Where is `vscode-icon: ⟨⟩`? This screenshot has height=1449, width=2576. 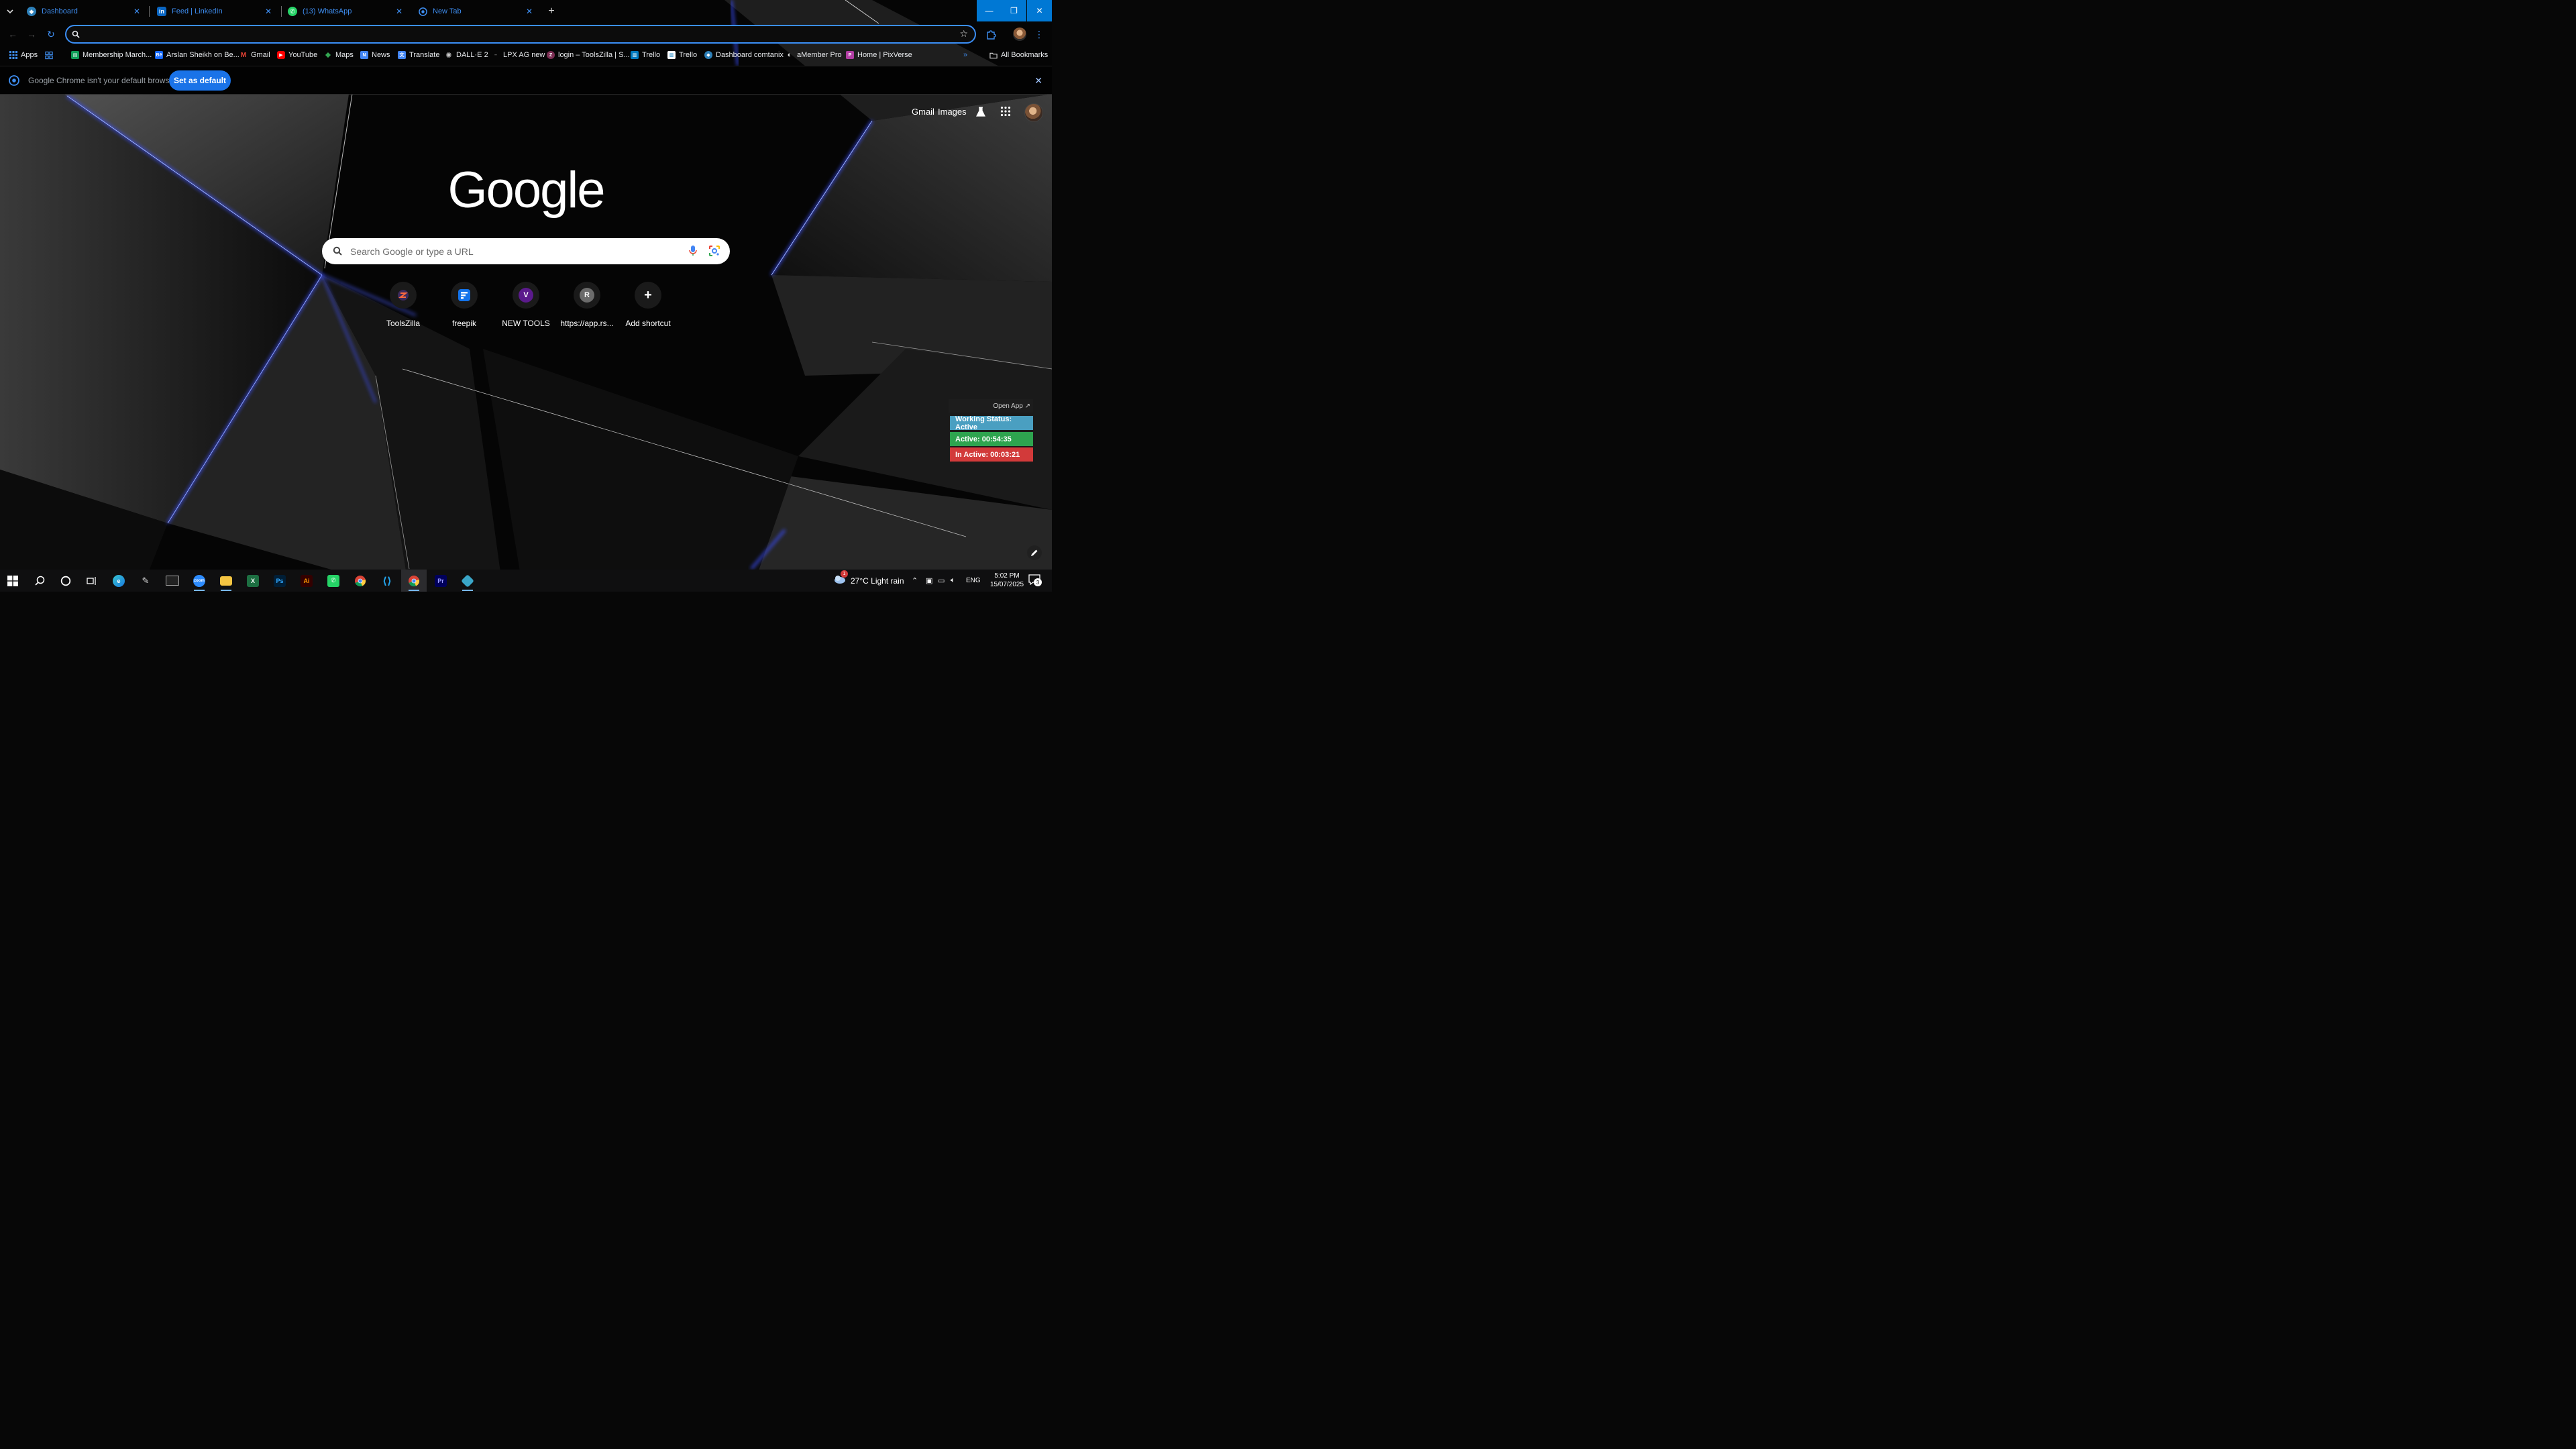
vscode-icon: ⟨⟩ is located at coordinates (387, 581).